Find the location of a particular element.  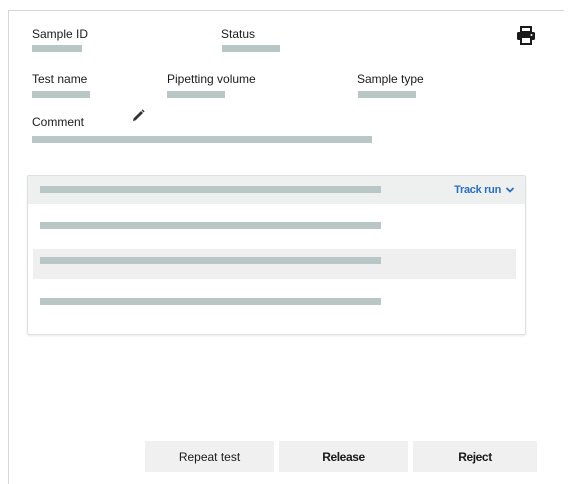

repeat-test-label: Repeat test is located at coordinates (209, 456).